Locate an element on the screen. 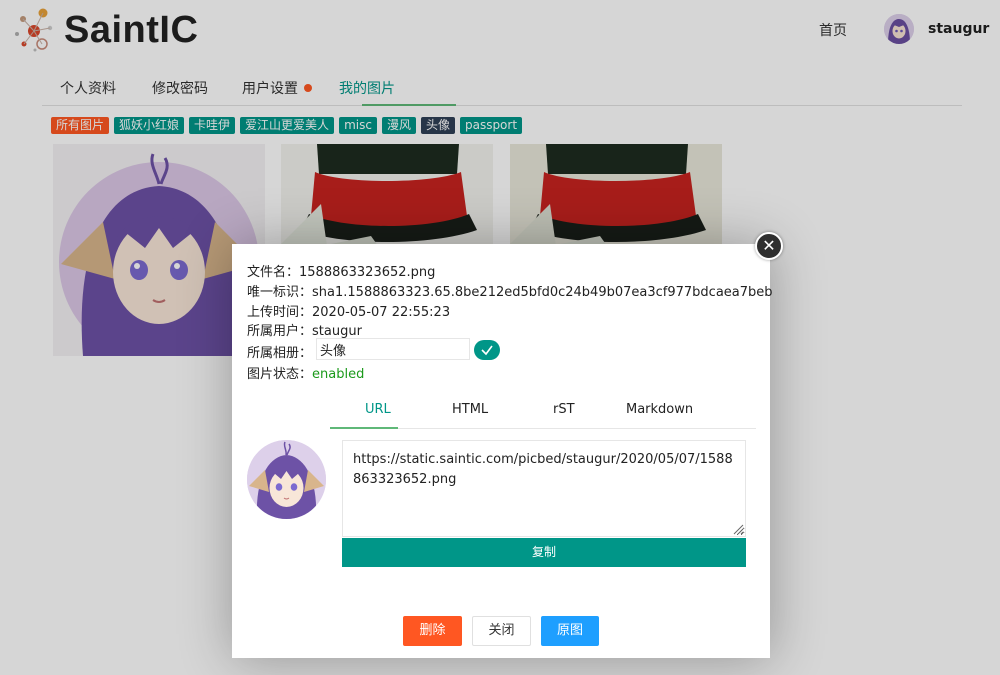 The width and height of the screenshot is (1000, 675). upload-time-row: 上传时间：2020-05-07 22:55:23 is located at coordinates (348, 310).